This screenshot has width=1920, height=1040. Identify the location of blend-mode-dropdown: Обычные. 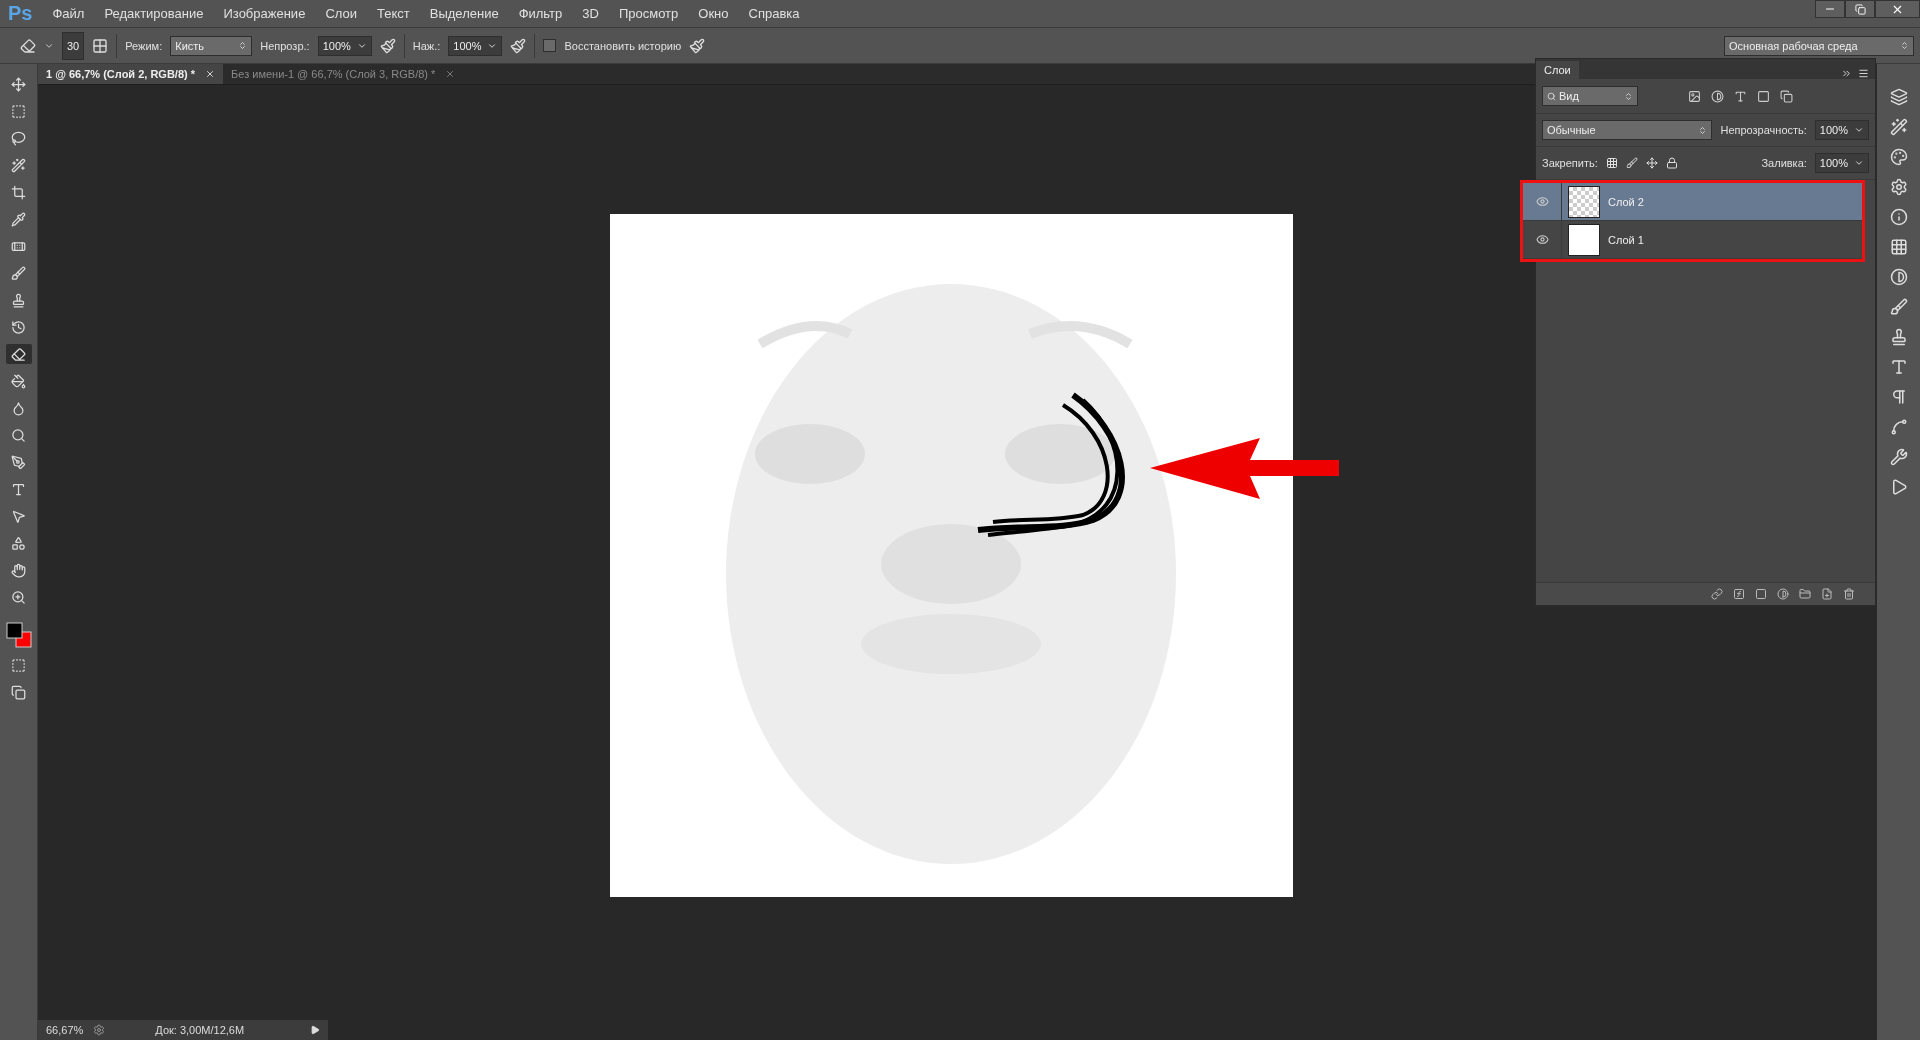
(1627, 130).